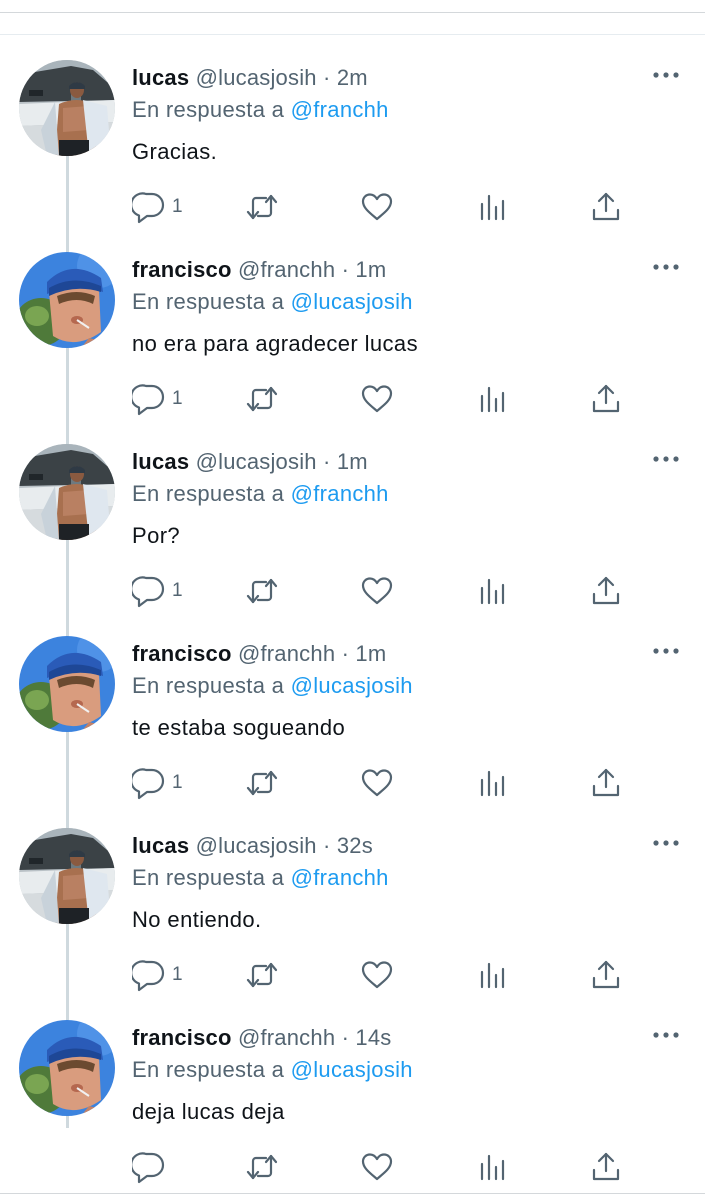  Describe the element at coordinates (373, 1037) in the screenshot. I see `timestamp: 14s` at that location.